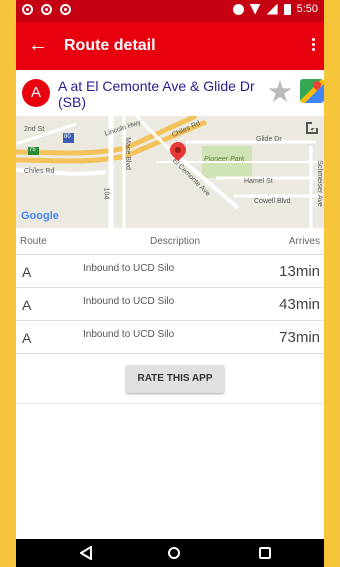 Image resolution: width=340 pixels, height=567 pixels. Describe the element at coordinates (175, 241) in the screenshot. I see `column-header-description: Description` at that location.